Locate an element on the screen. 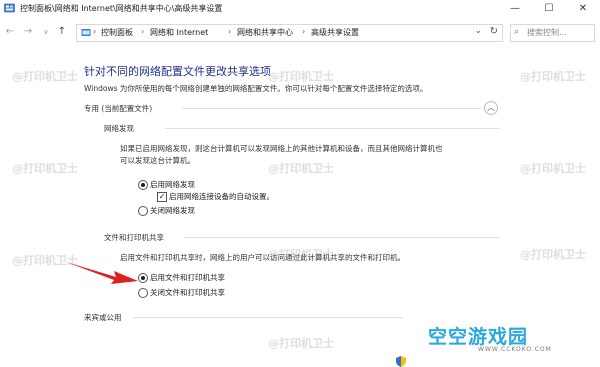 This screenshot has width=600, height=367. auto-setup-checkbox: ✓ is located at coordinates (162, 197).